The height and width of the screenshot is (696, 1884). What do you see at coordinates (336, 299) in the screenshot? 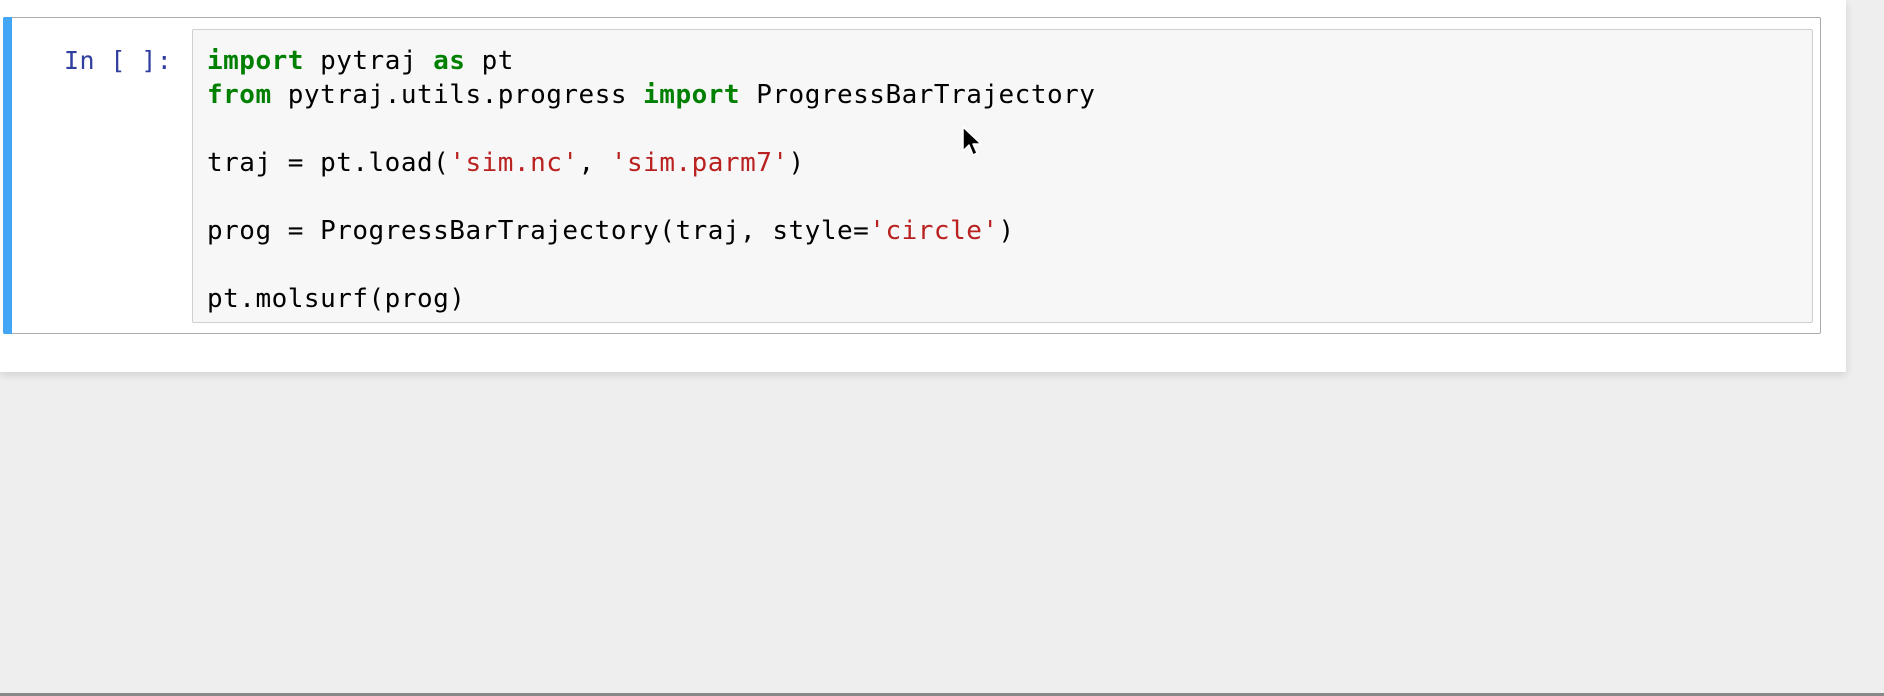
I see `code-token: pt.molsurf(prog)` at bounding box center [336, 299].